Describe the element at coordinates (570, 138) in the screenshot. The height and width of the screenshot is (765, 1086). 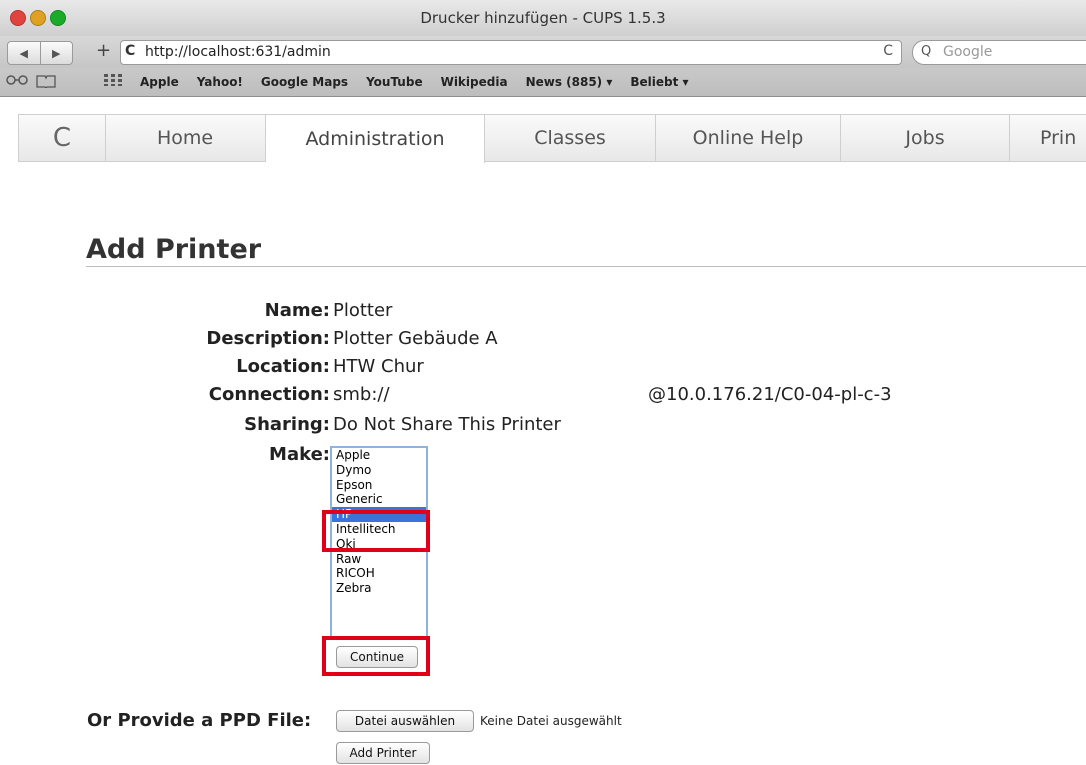
I see `tab-classes: Classes` at that location.